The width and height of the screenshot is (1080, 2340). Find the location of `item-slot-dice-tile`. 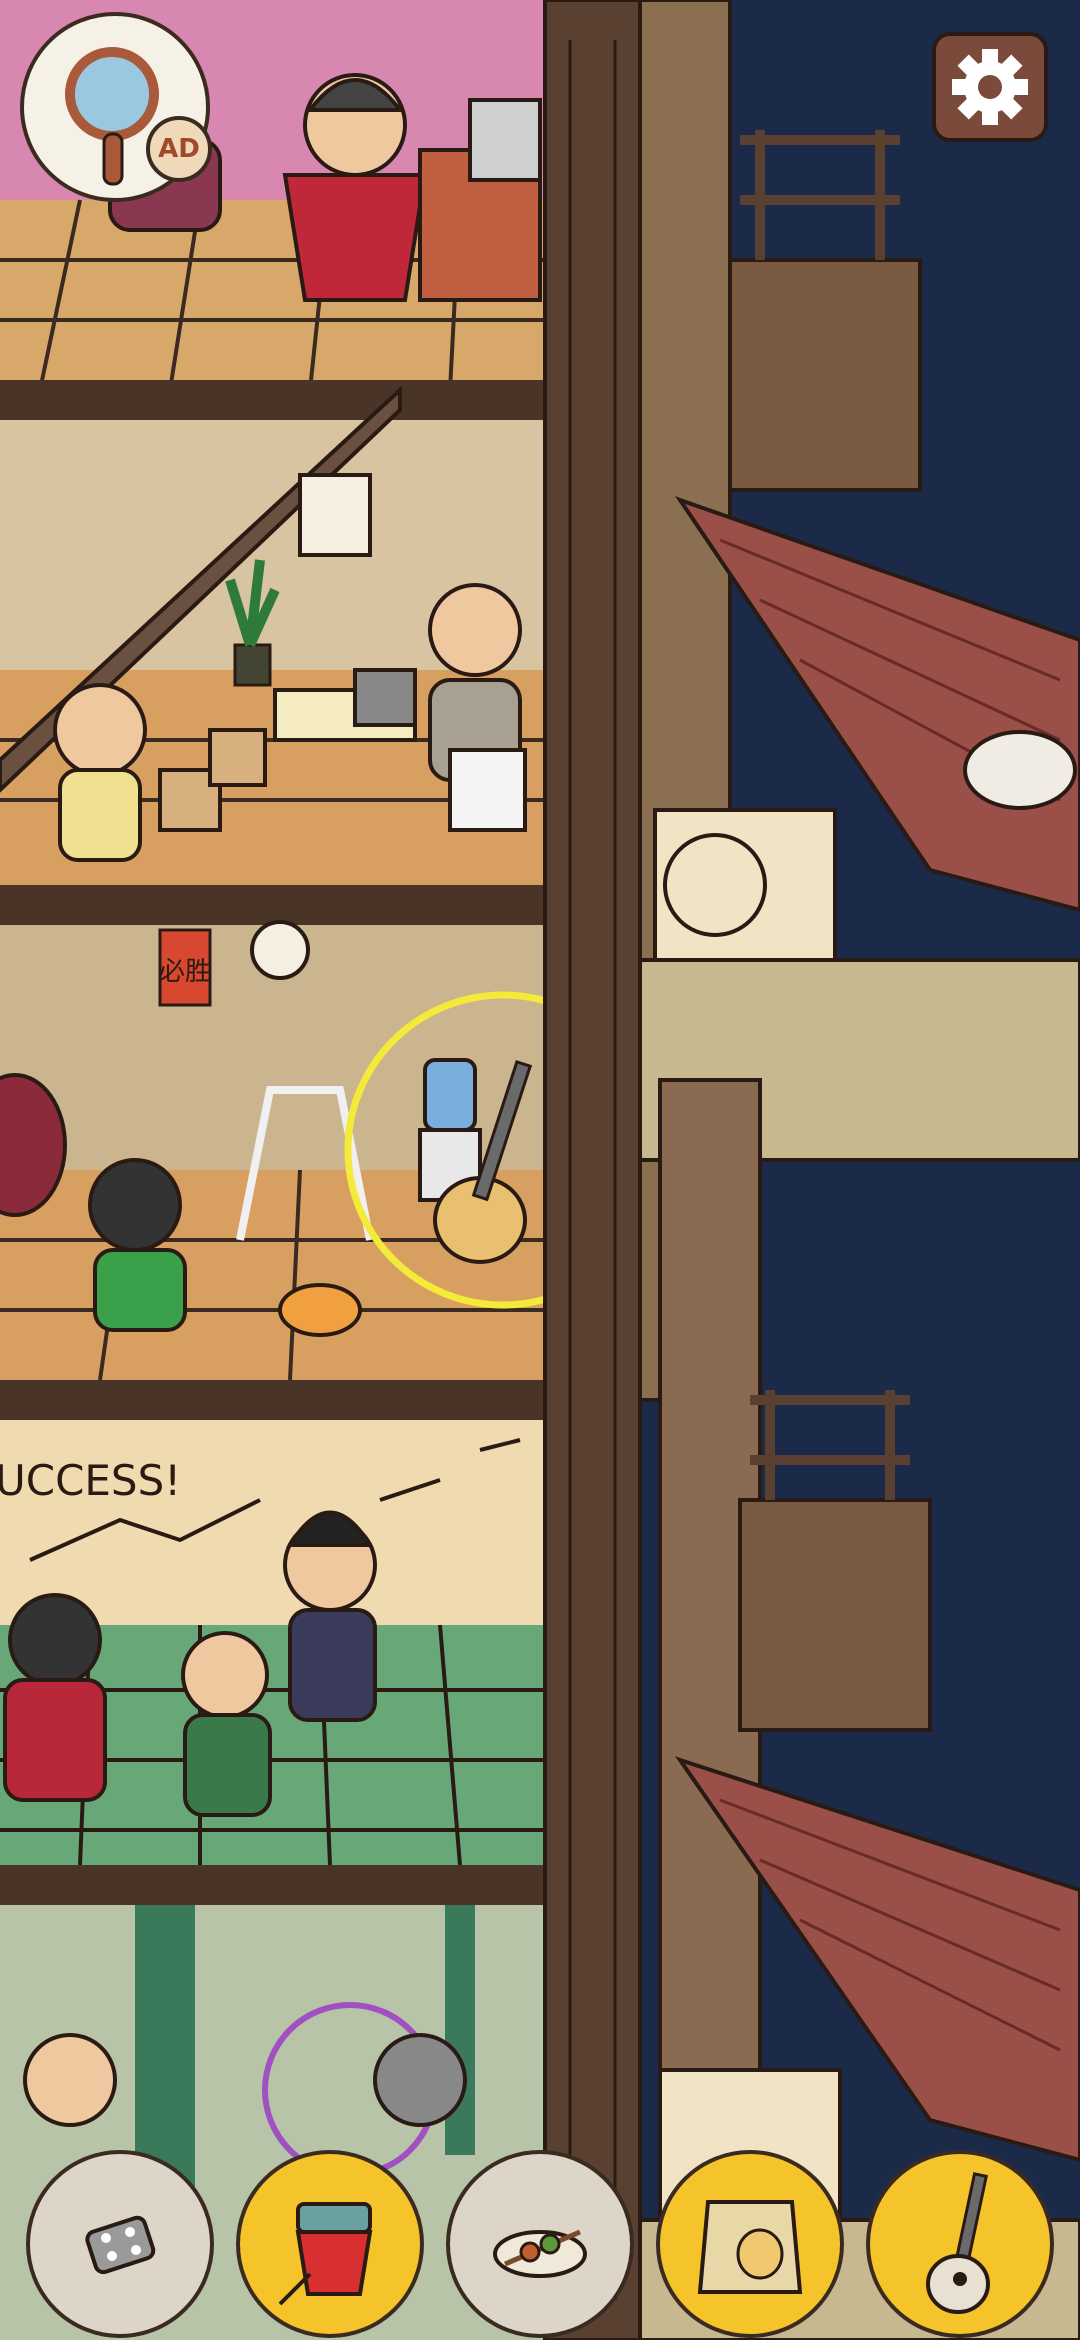

item-slot-dice-tile is located at coordinates (120, 2244).